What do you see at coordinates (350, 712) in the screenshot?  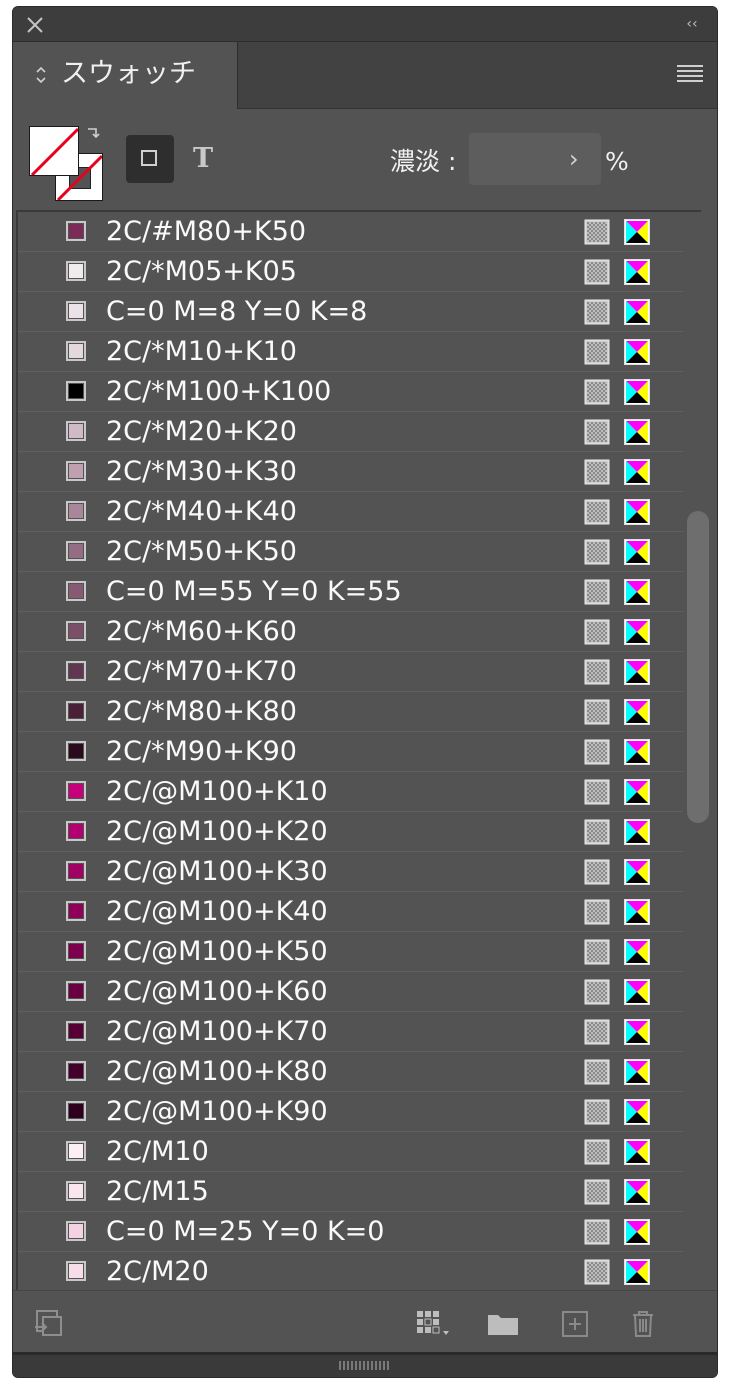 I see `swatch-row: 2C/*M80+K80` at bounding box center [350, 712].